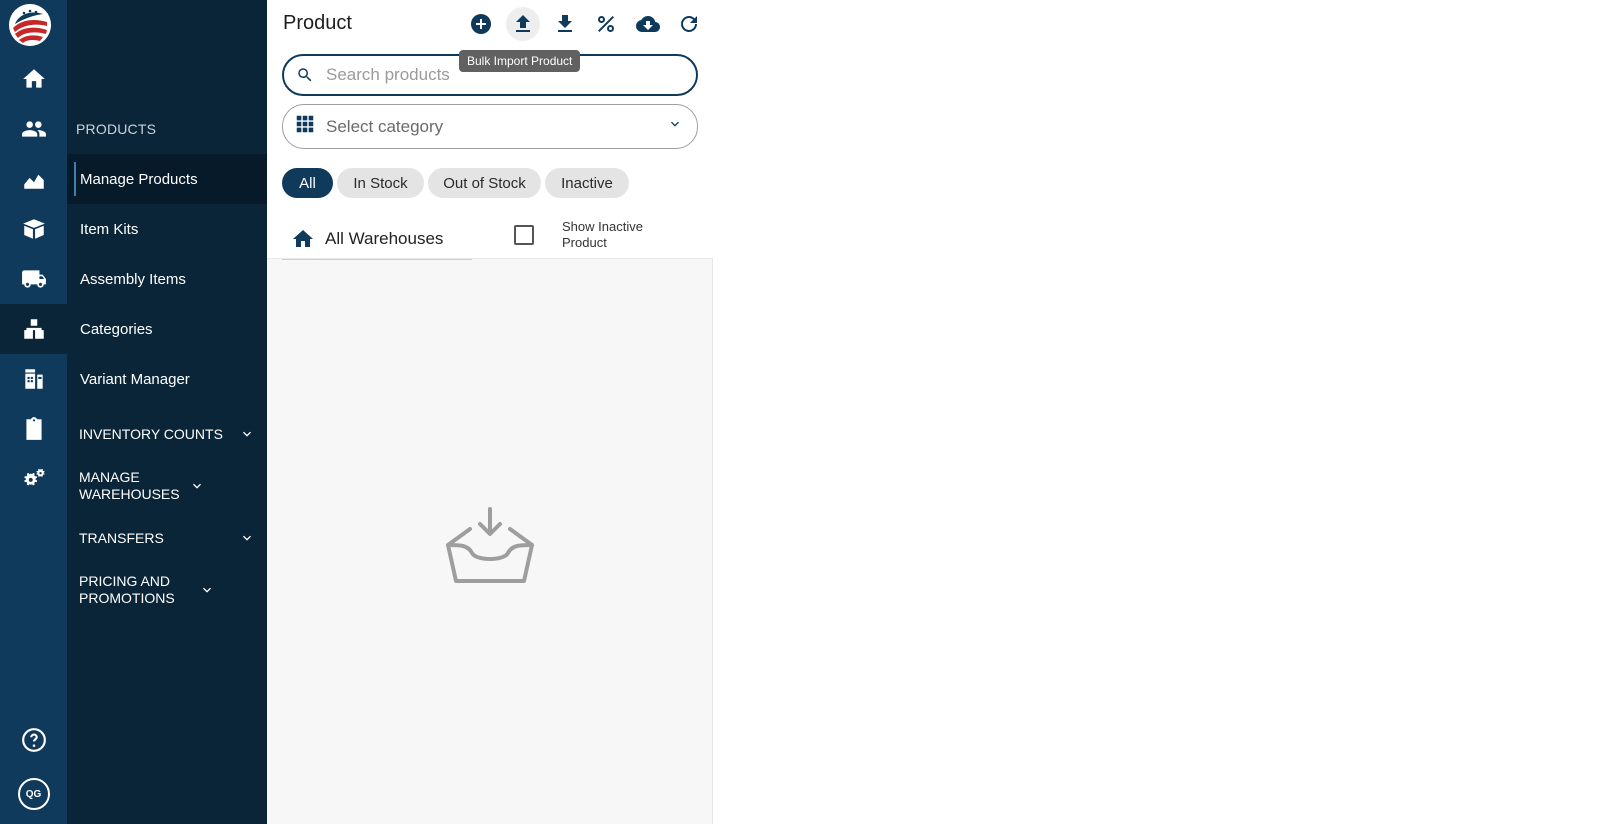 This screenshot has height=824, width=1600. I want to click on subnav-group-label: PRICING AND PROMOTIONS, so click(127, 589).